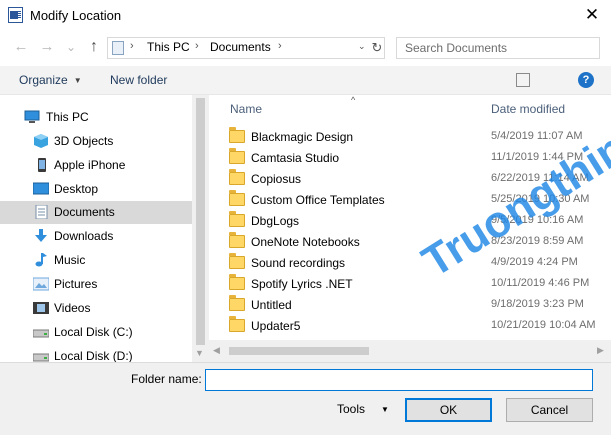 The image size is (611, 435). I want to click on tools-menu: Tools, so click(351, 409).